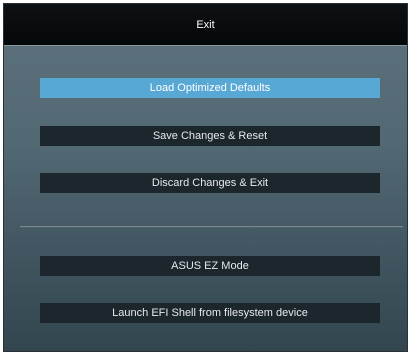  What do you see at coordinates (210, 88) in the screenshot?
I see `load-optimized-defaults-button: Load Optimized Defaults` at bounding box center [210, 88].